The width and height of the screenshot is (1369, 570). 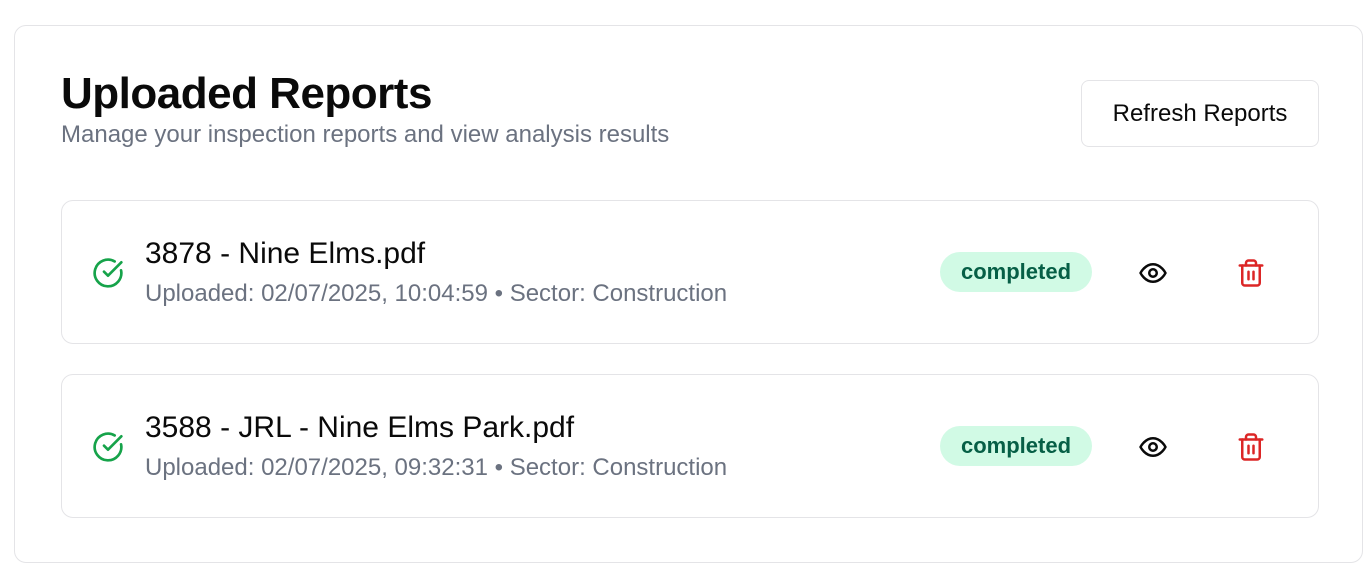 What do you see at coordinates (246, 93) in the screenshot?
I see `page-title: Uploaded Reports` at bounding box center [246, 93].